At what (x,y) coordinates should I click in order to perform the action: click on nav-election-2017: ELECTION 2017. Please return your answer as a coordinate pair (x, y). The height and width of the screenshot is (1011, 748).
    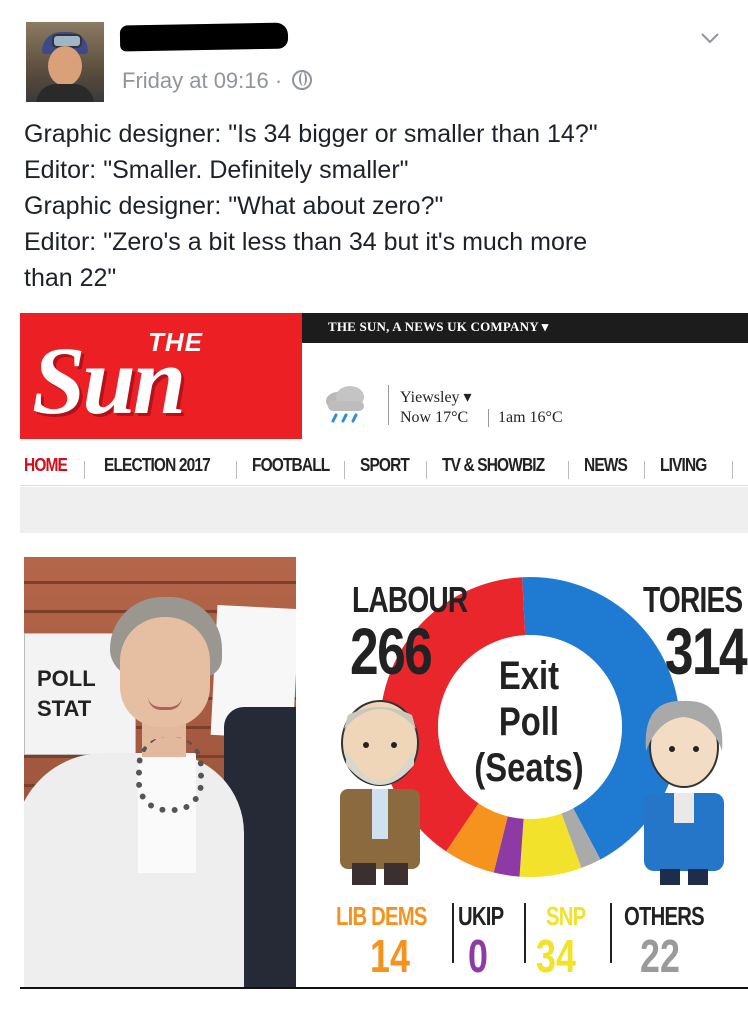
    Looking at the image, I should click on (157, 465).